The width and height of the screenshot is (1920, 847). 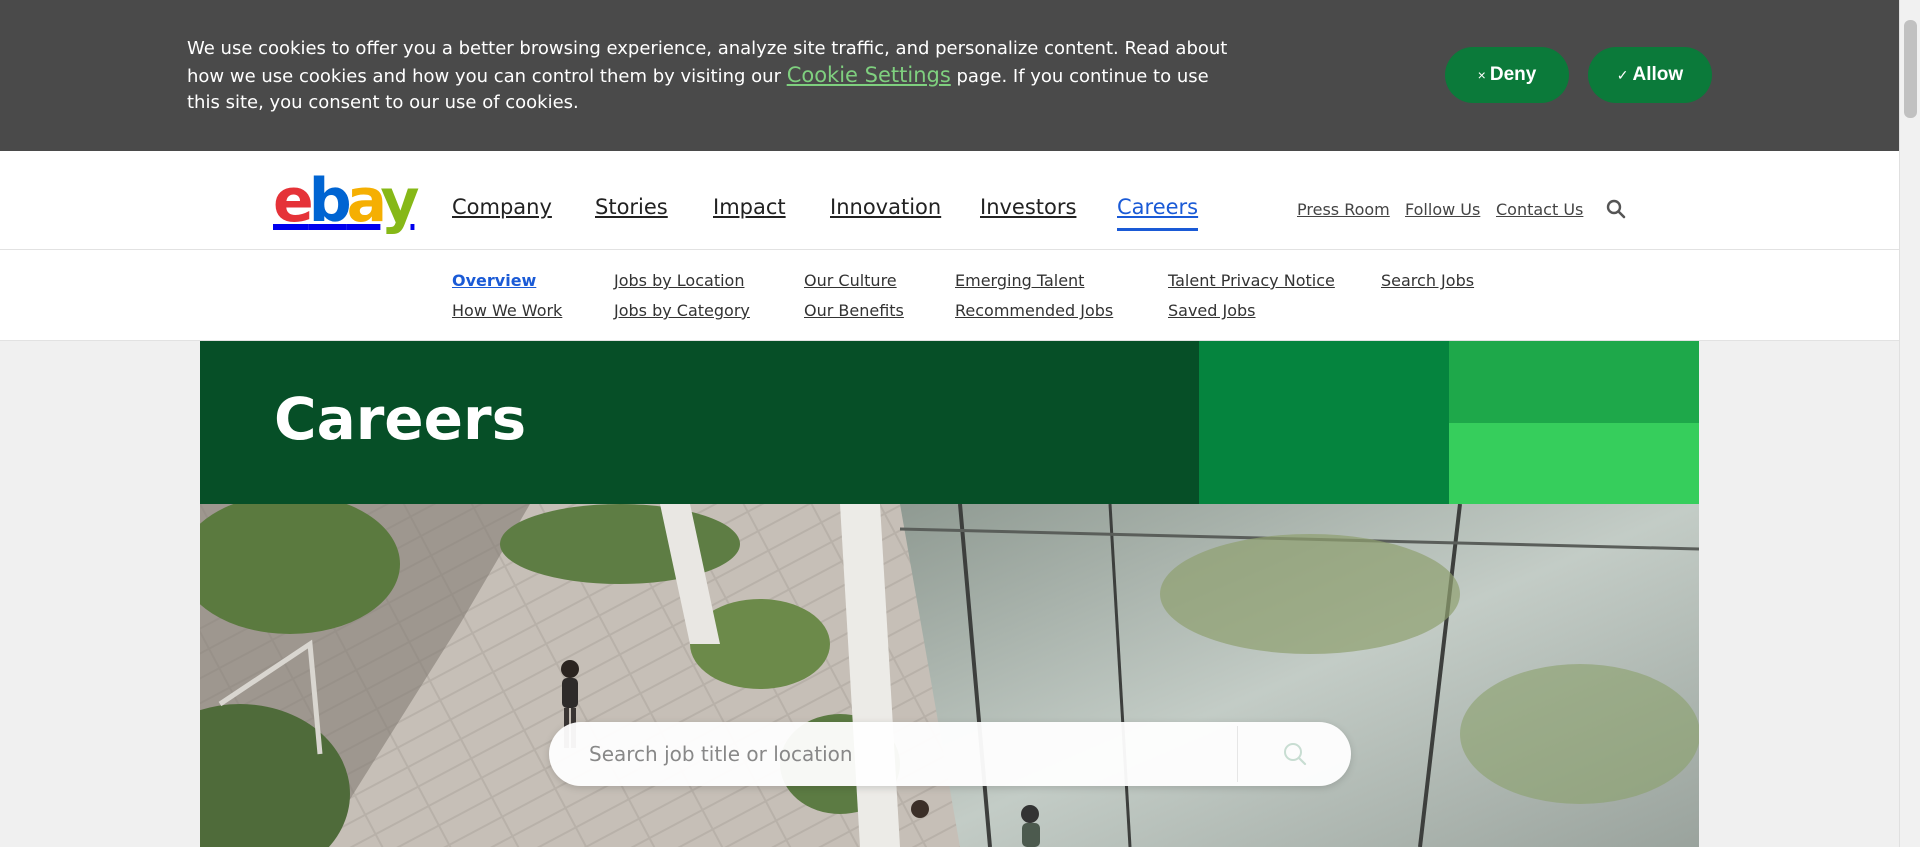 I want to click on deny-label: Deny, so click(x=1513, y=74).